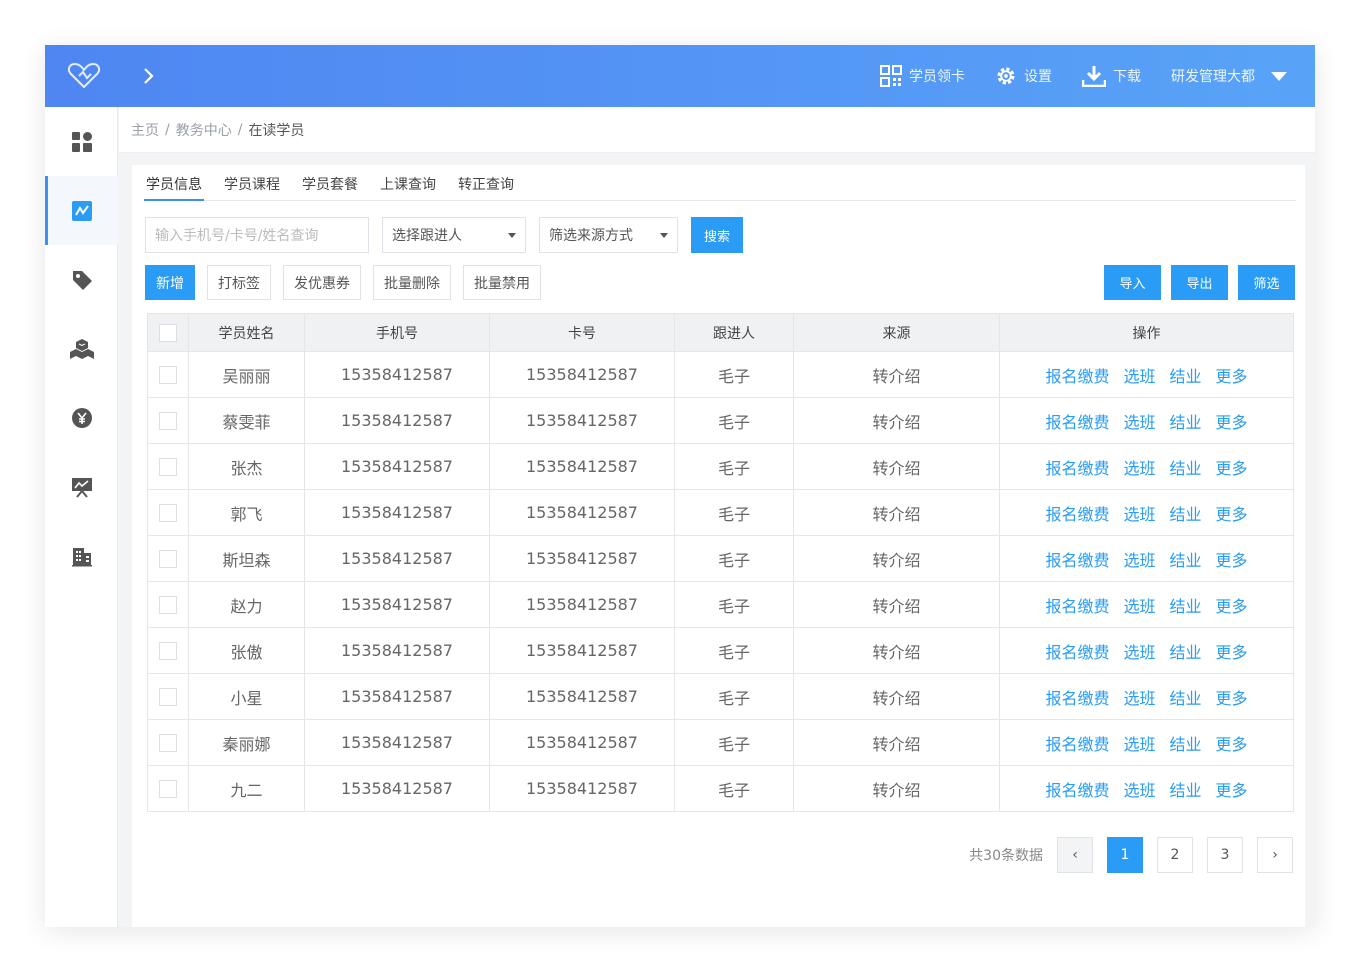  I want to click on prev-page-button: ‹, so click(1075, 855).